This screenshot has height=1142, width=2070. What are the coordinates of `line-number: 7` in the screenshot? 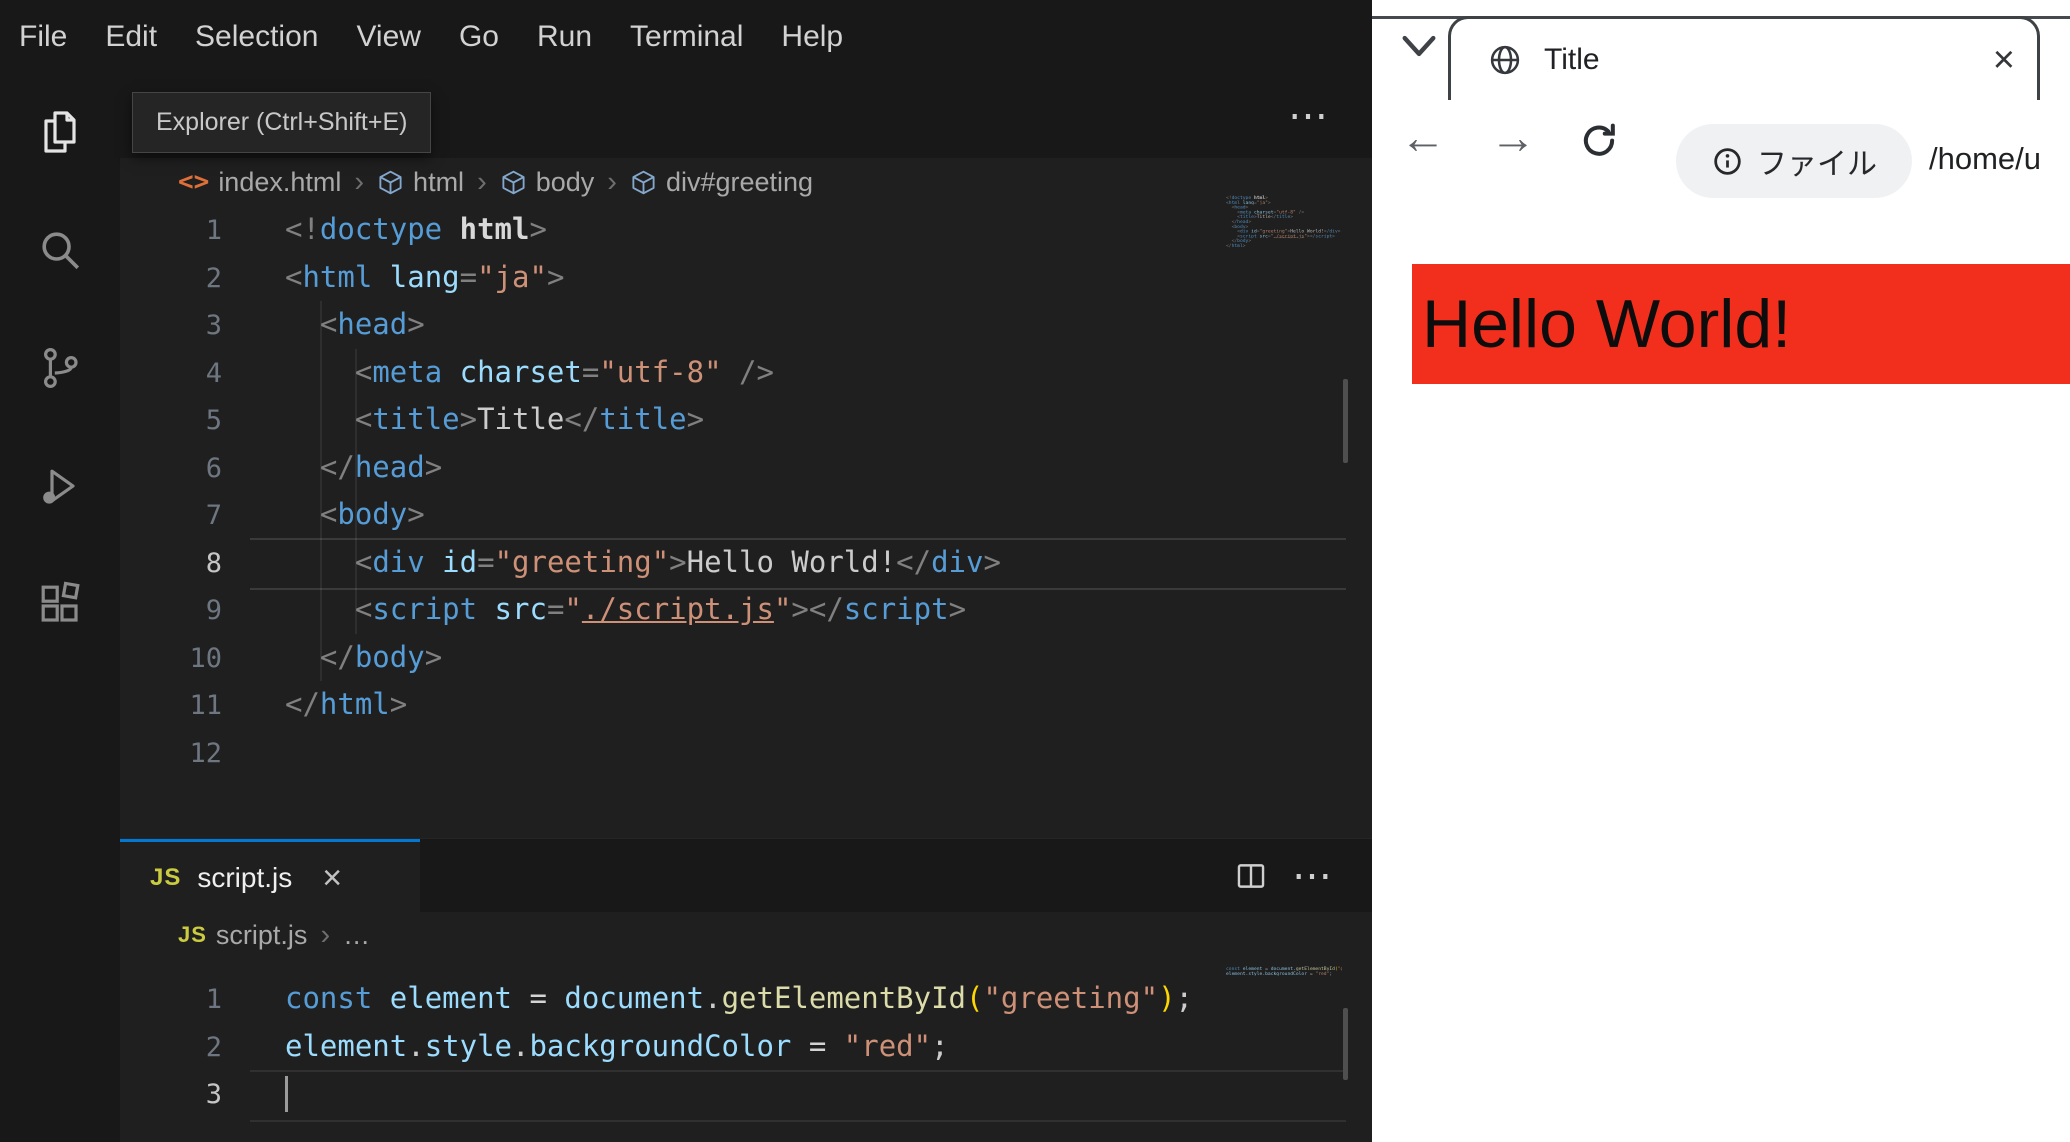 It's located at (213, 515).